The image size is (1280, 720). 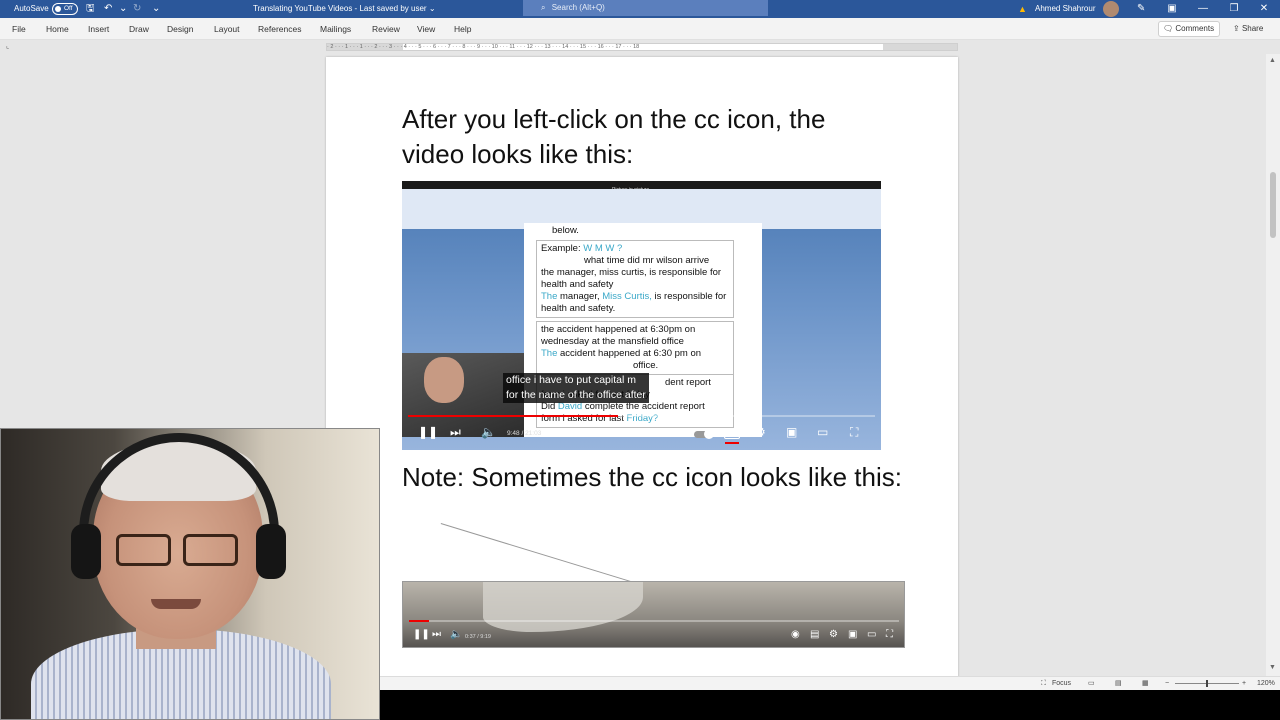 I want to click on comments-button: 🗨 Comments, so click(x=1189, y=29).